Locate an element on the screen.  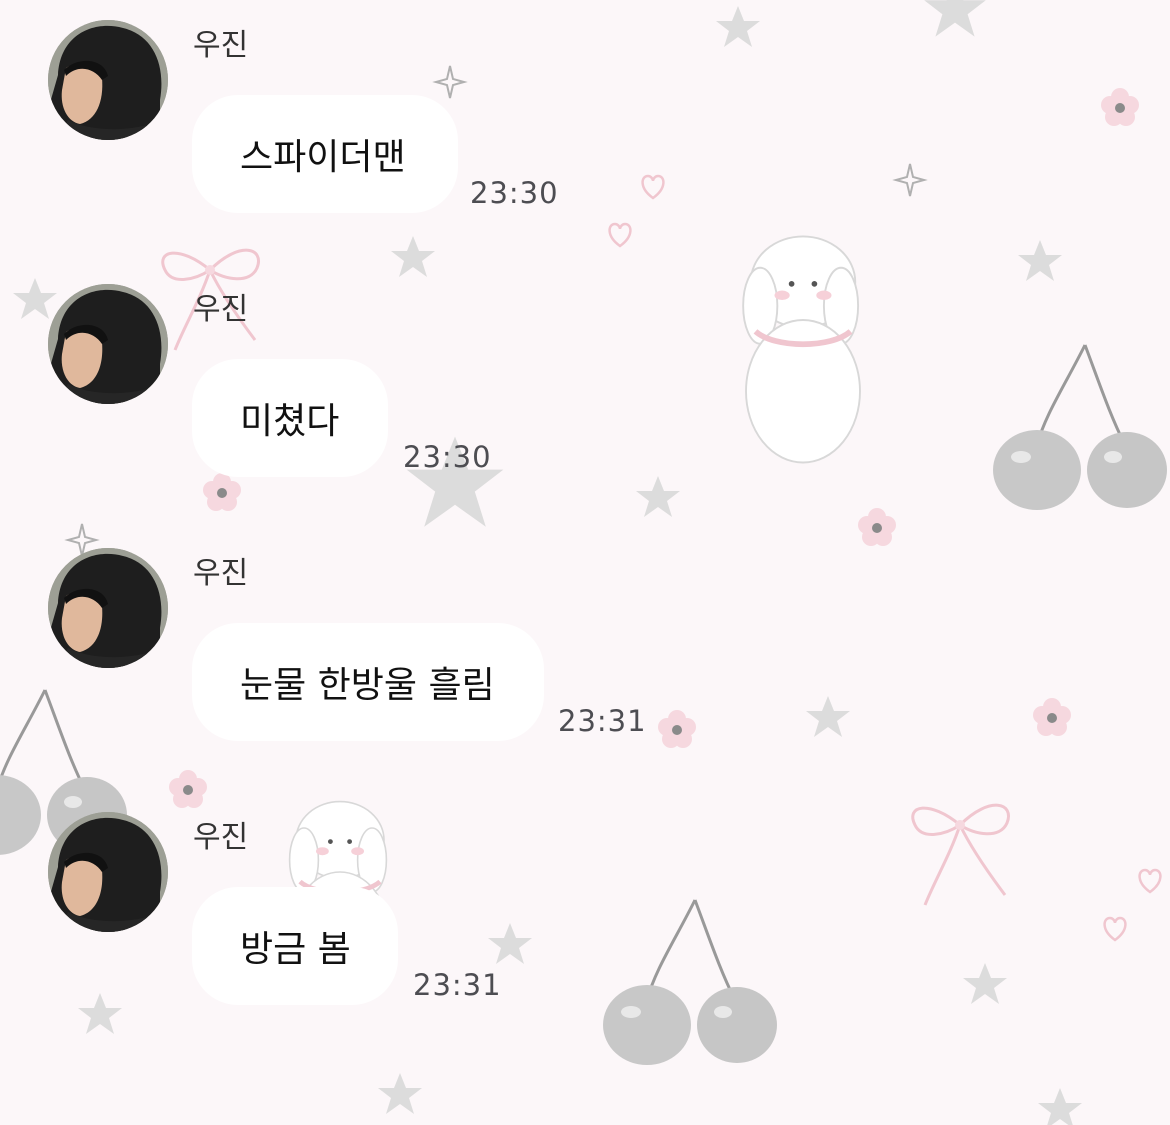
message-bubble: 방금 봄 is located at coordinates (295, 946).